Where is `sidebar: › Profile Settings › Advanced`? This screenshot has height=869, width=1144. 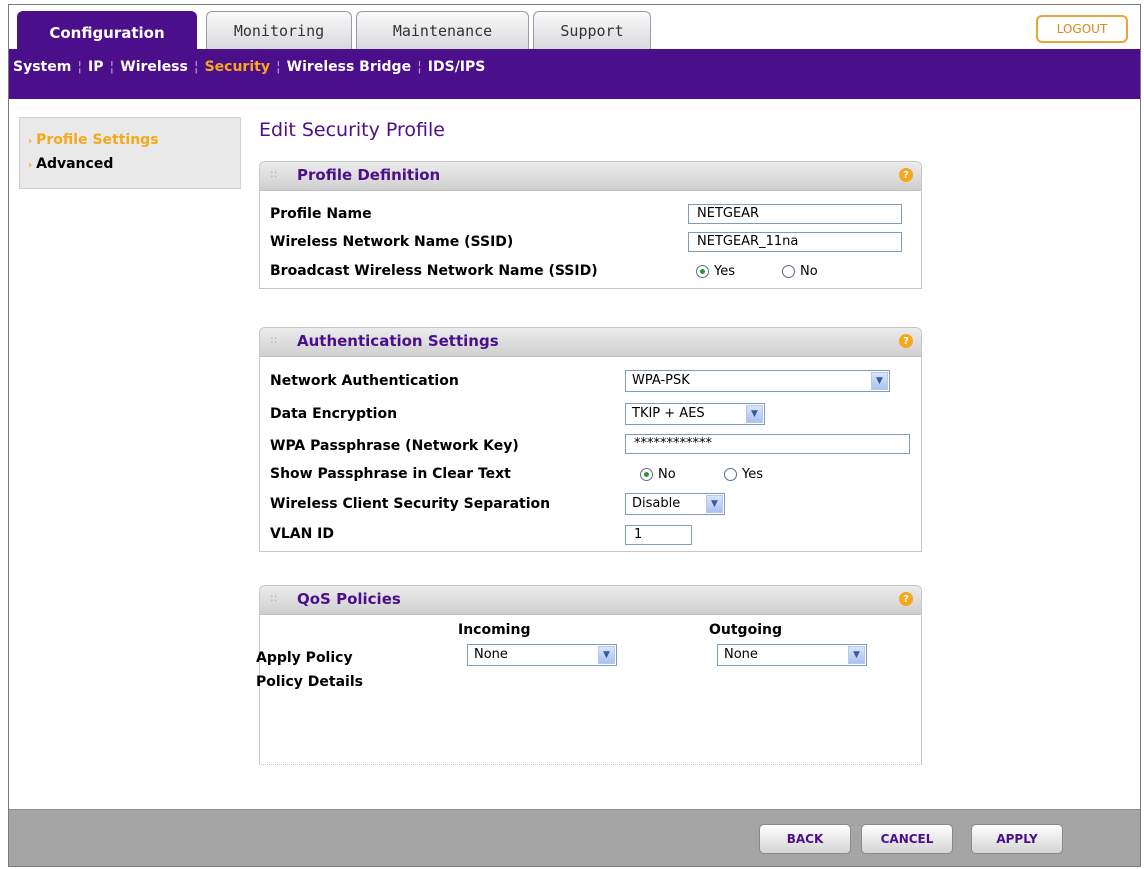
sidebar: › Profile Settings › Advanced is located at coordinates (130, 153).